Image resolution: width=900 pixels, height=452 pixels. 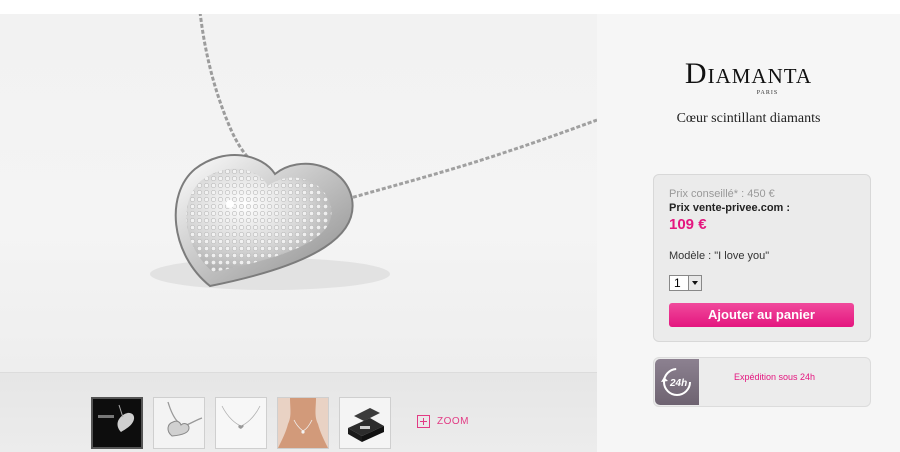 I want to click on thumb-worn-model, so click(x=303, y=423).